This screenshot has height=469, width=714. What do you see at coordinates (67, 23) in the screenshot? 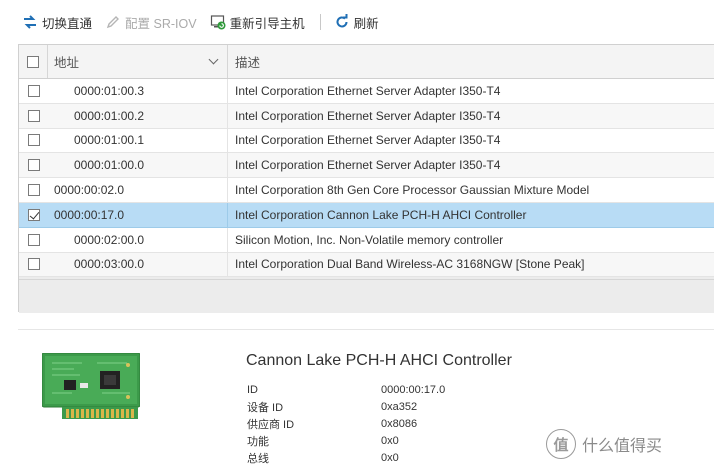
I see `toggle-passthrough-label: 切换直通` at bounding box center [67, 23].